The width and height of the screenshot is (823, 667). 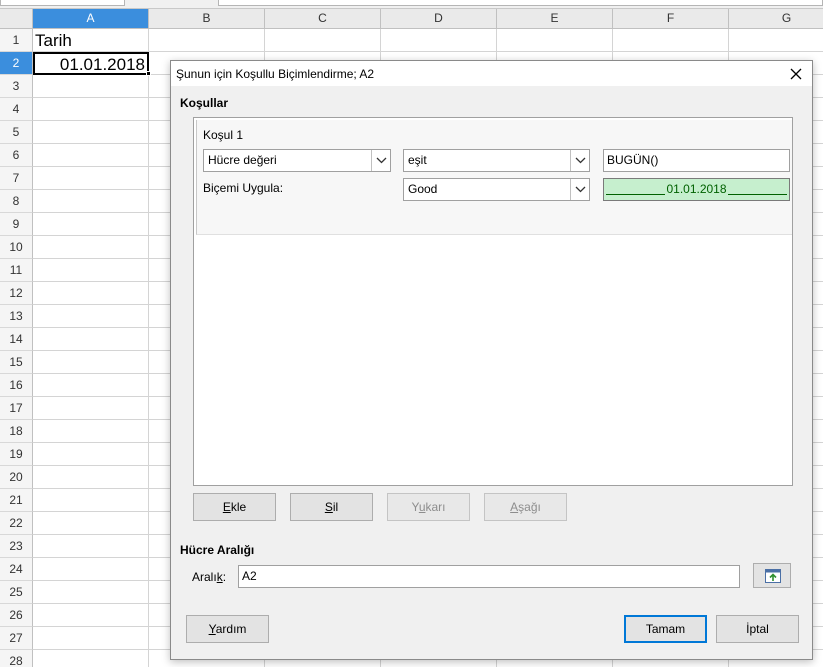 I want to click on autofill-handle, so click(x=148, y=73).